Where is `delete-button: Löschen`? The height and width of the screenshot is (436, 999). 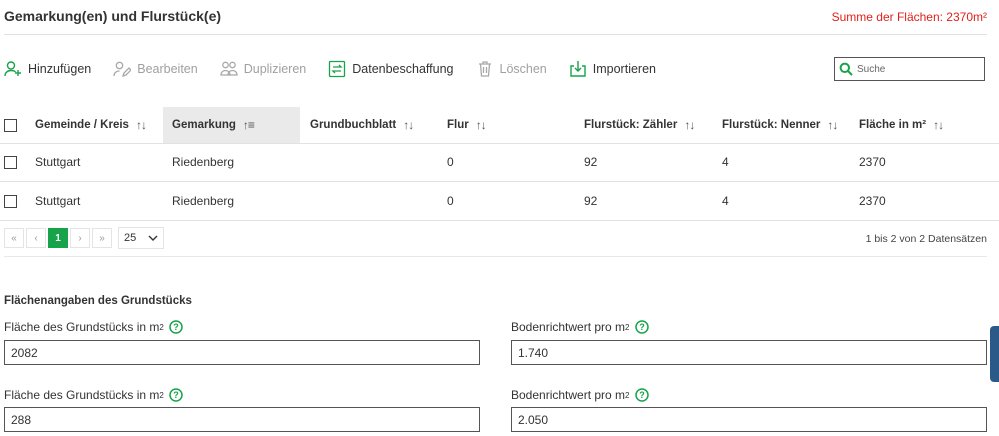
delete-button: Löschen is located at coordinates (511, 69).